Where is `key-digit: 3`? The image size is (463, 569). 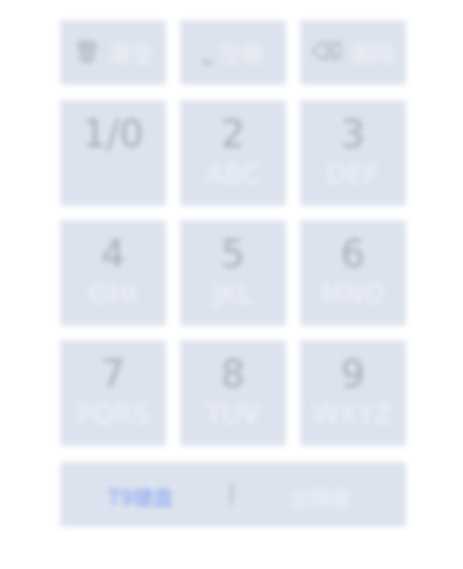 key-digit: 3 is located at coordinates (353, 134).